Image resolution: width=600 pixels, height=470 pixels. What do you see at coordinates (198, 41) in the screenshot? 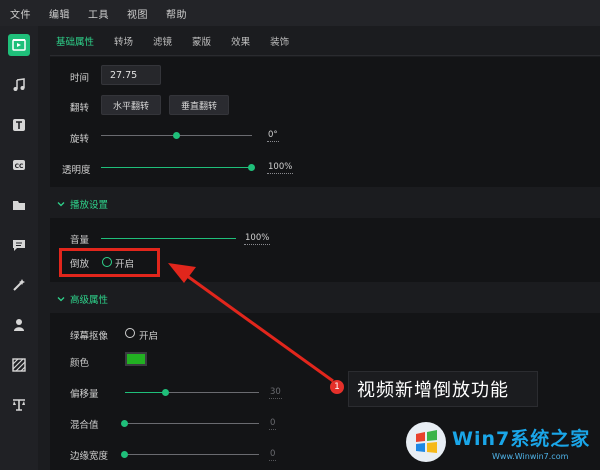
I see `tab-mask: 蒙版` at bounding box center [198, 41].